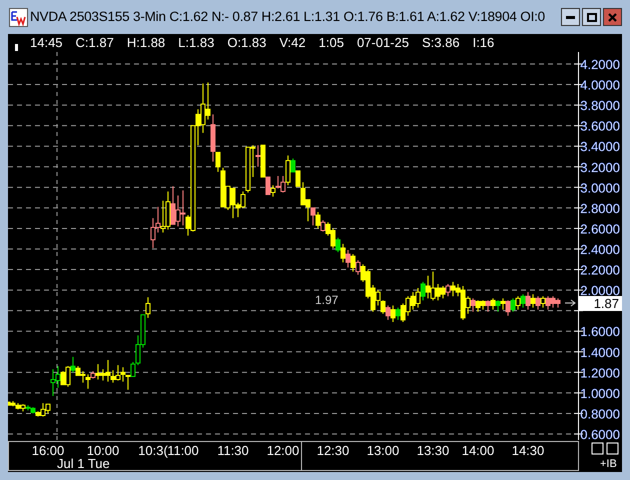  I want to click on time-axis-label: 16:00, so click(48, 450).